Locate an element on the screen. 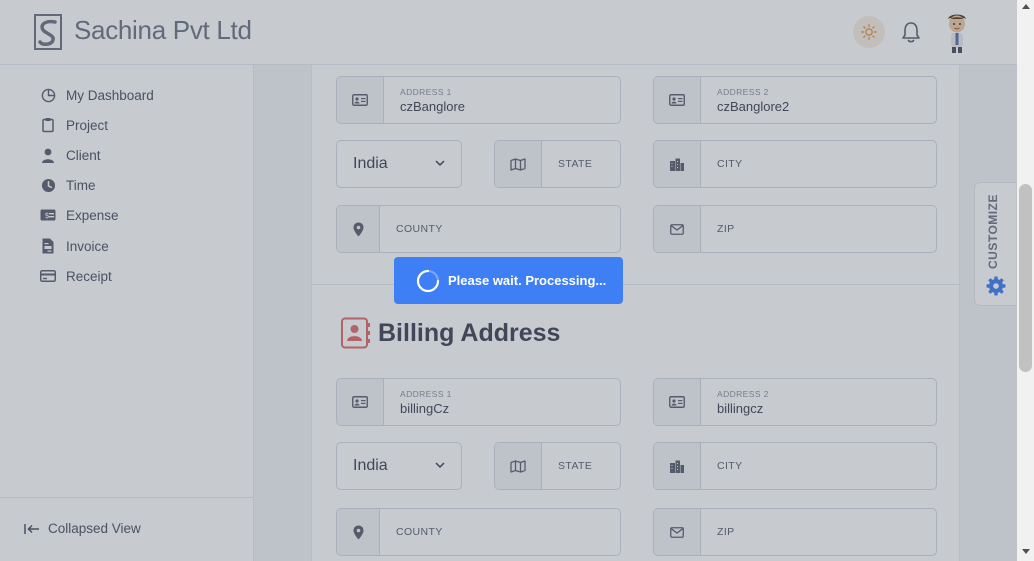 This screenshot has height=561, width=1034. scroll-down-arrow is located at coordinates (1026, 551).